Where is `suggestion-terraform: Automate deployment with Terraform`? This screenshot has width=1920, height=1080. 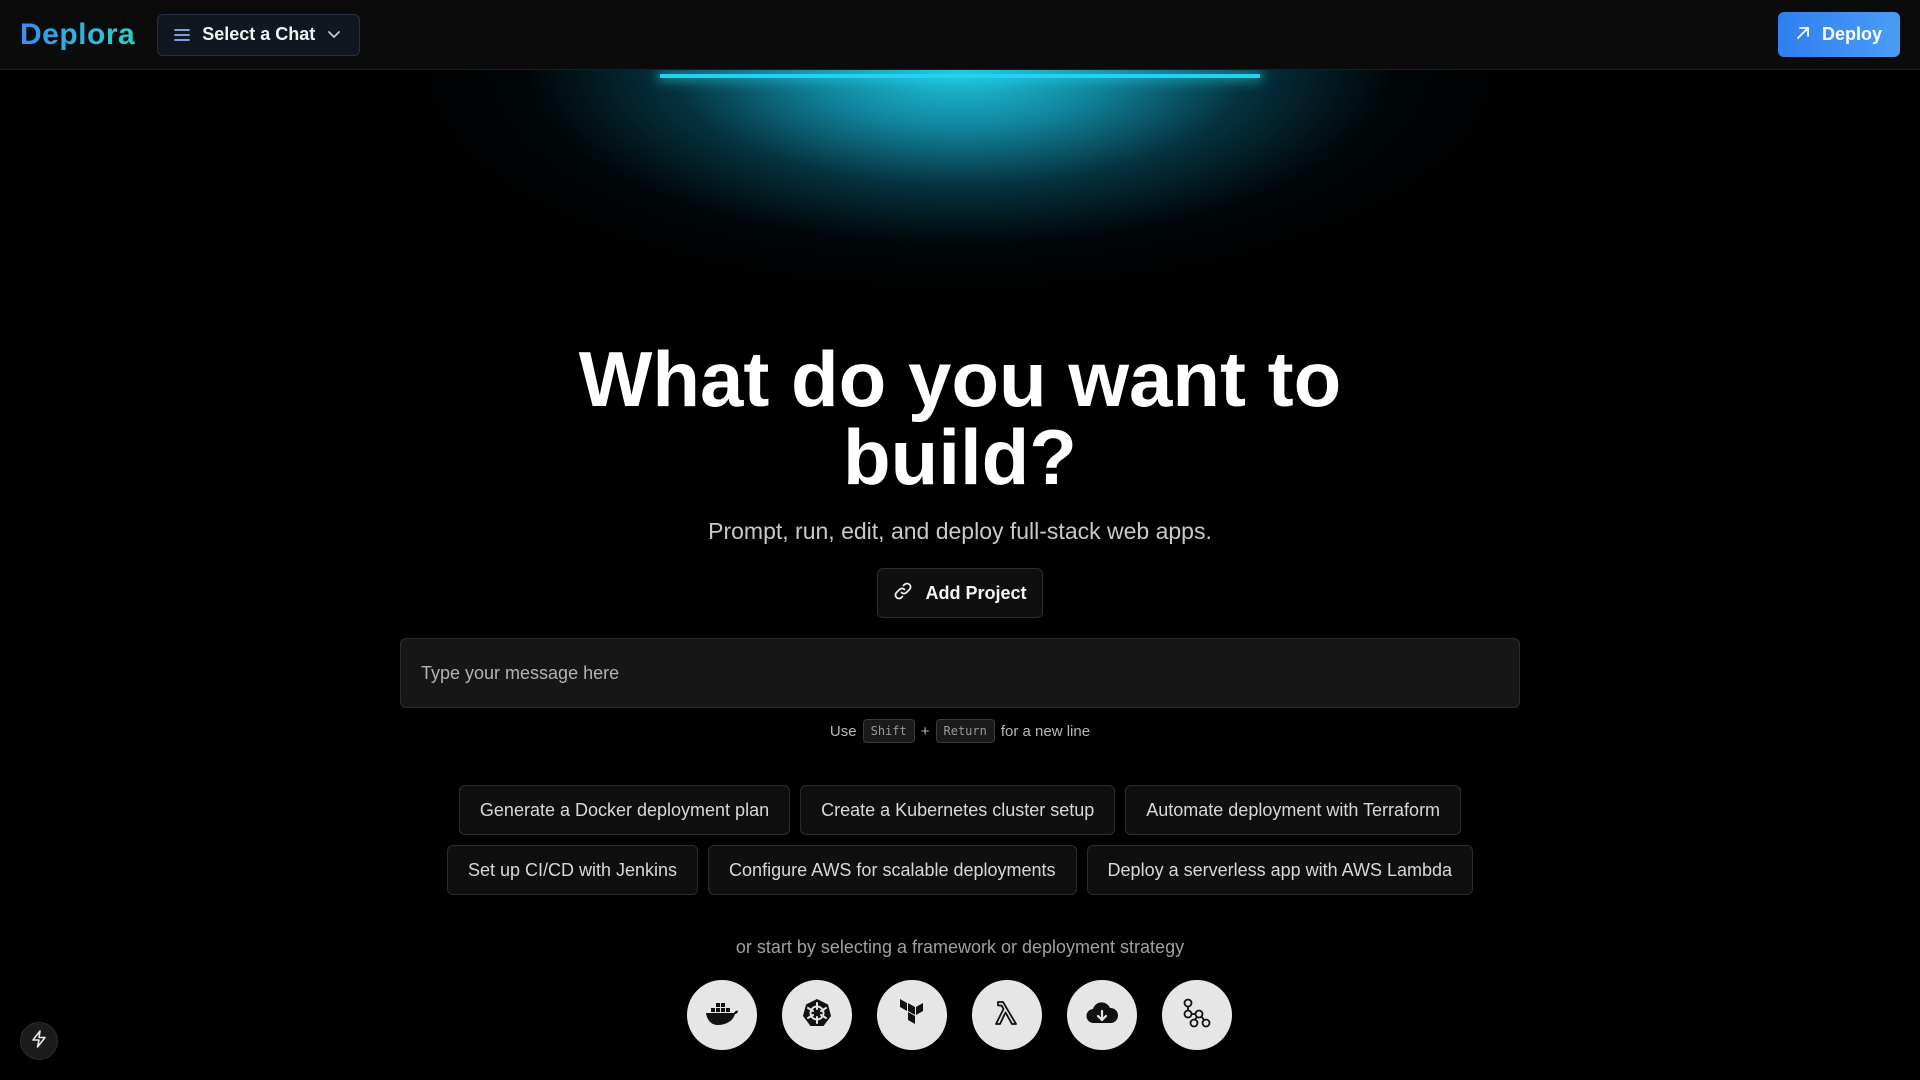 suggestion-terraform: Automate deployment with Terraform is located at coordinates (1293, 810).